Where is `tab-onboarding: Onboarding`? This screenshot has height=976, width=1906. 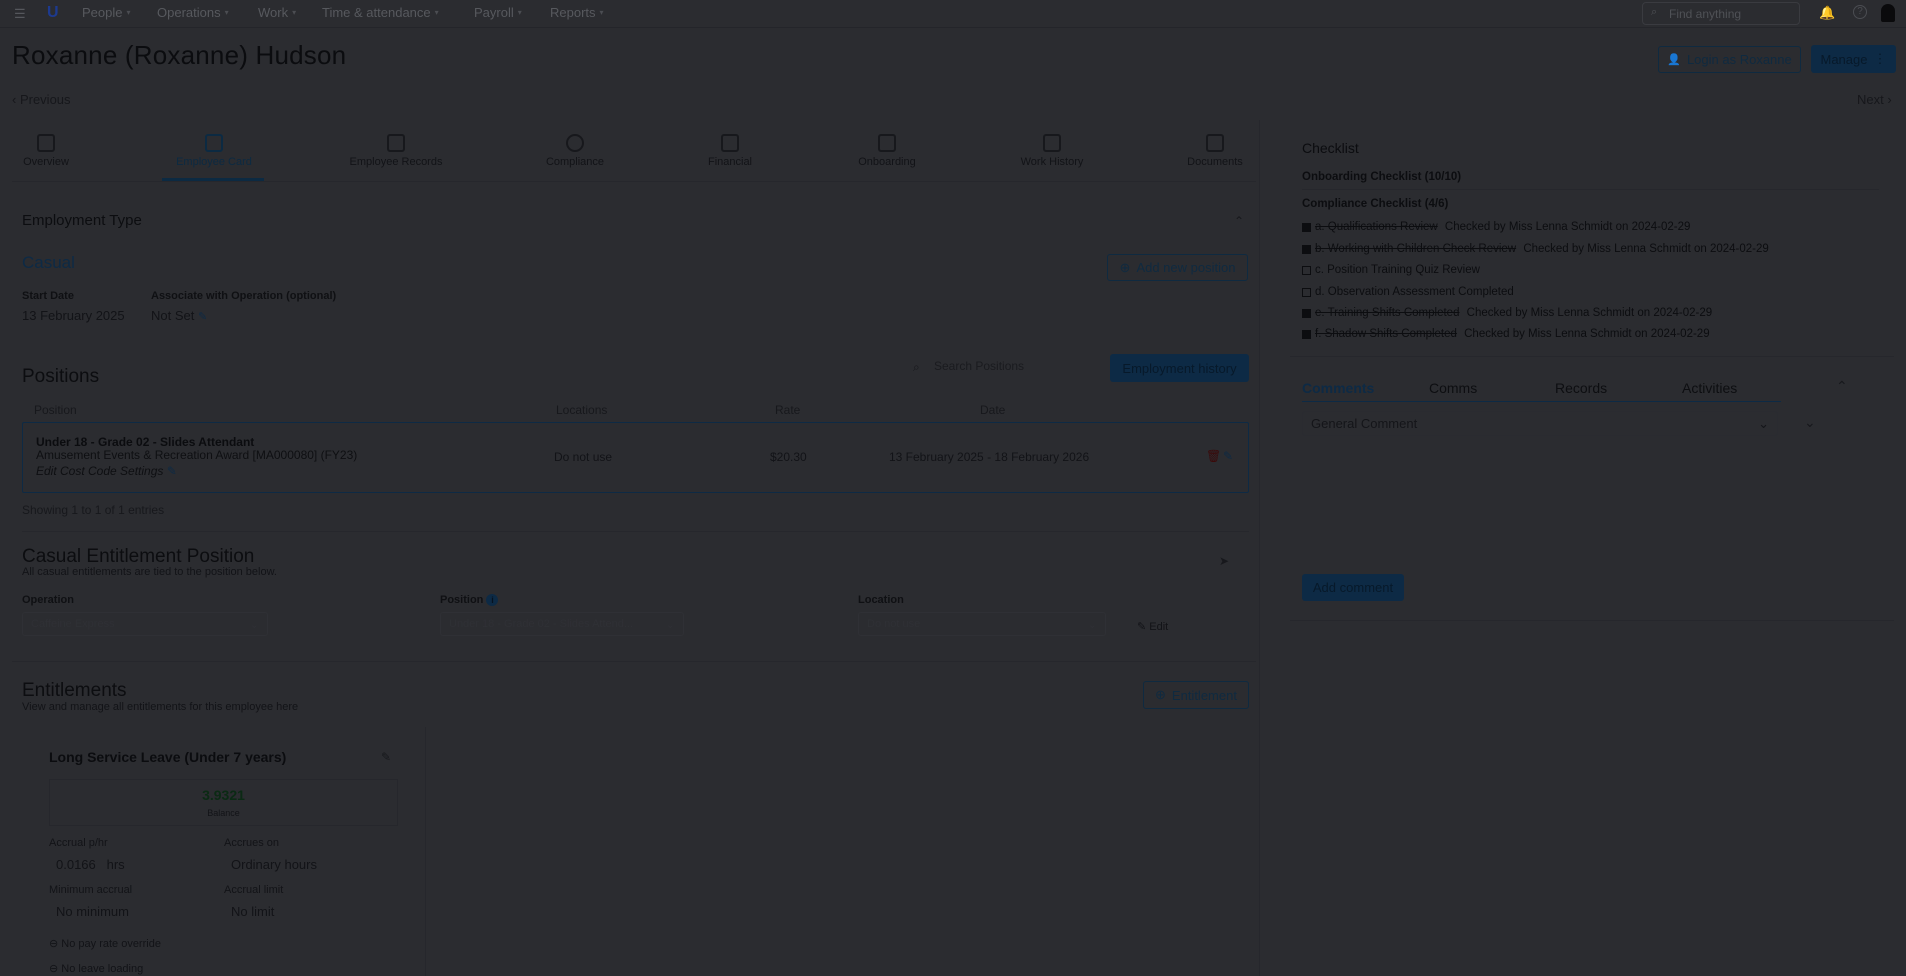 tab-onboarding: Onboarding is located at coordinates (887, 151).